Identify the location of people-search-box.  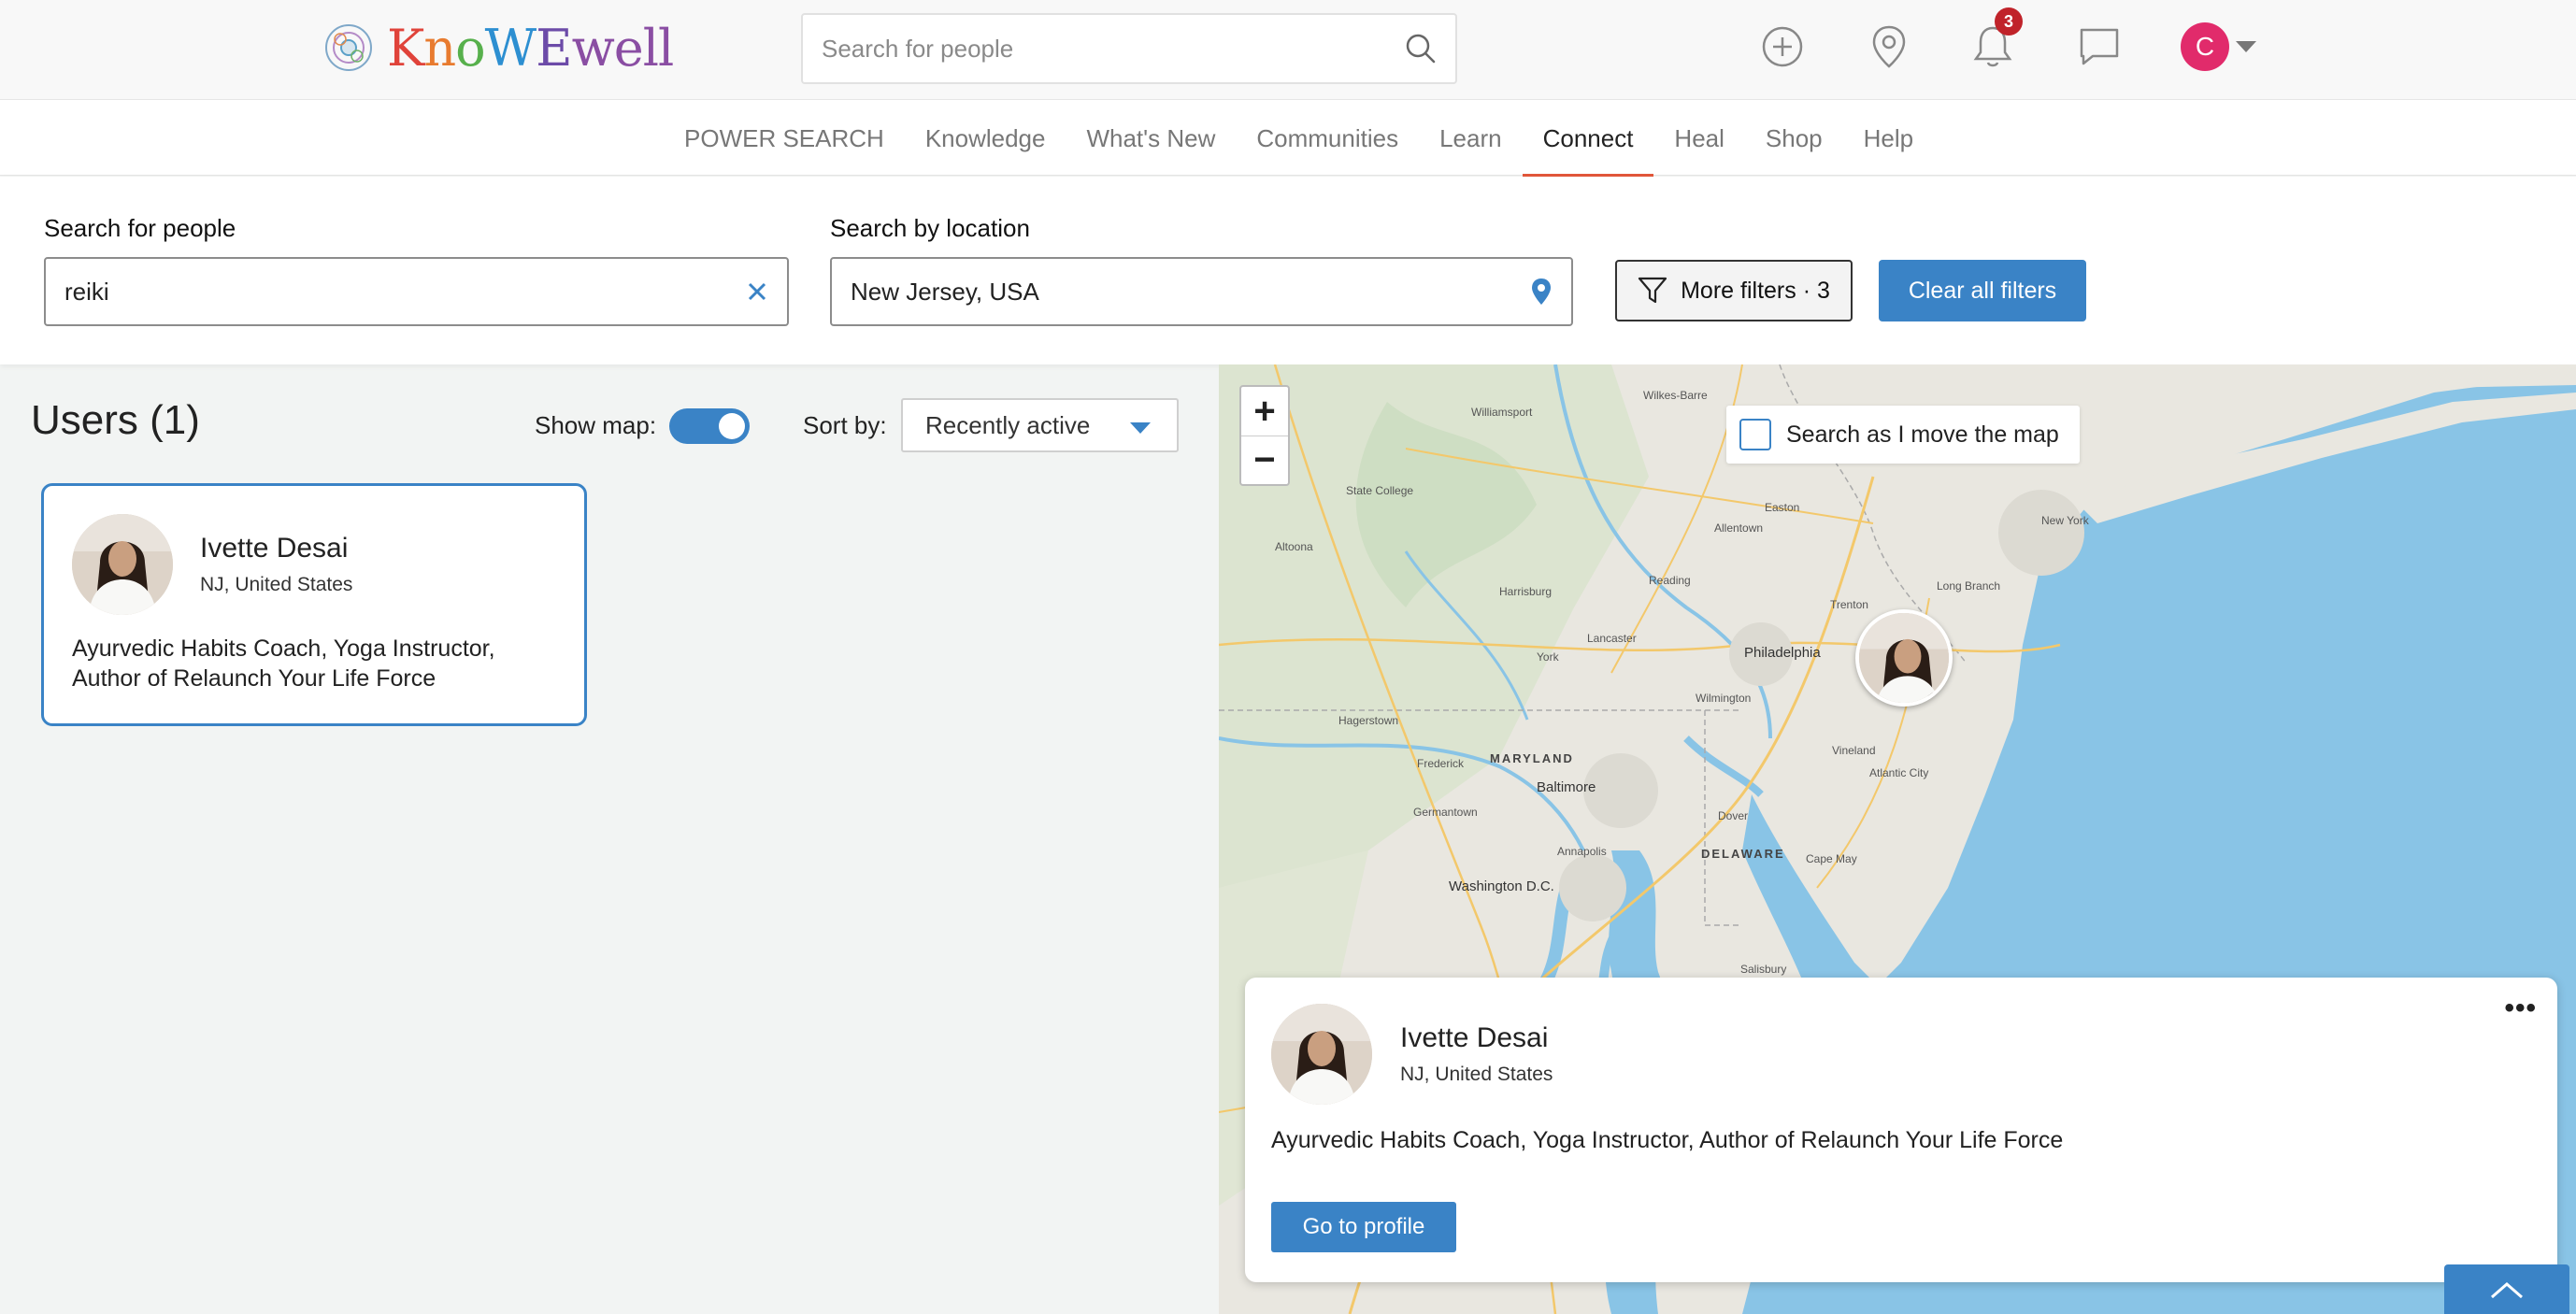
(416, 291).